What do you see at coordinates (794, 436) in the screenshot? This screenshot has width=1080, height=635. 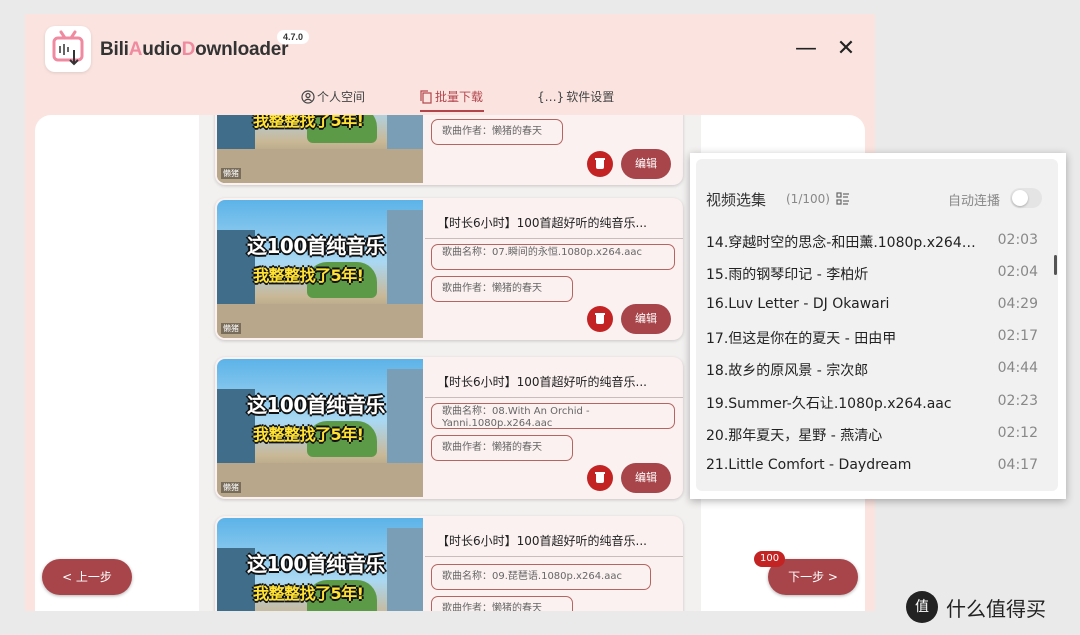 I see `playlist-item-name: 20.那年夏天，星野 - 燕清心` at bounding box center [794, 436].